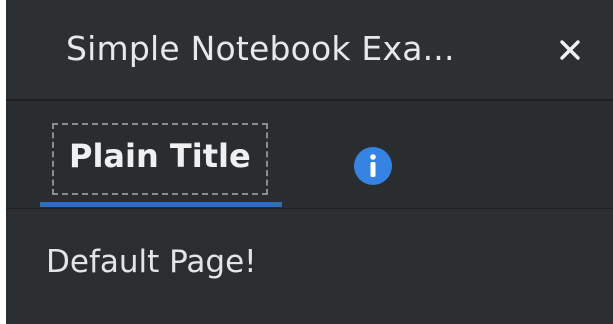 Image resolution: width=613 pixels, height=324 pixels. Describe the element at coordinates (161, 204) in the screenshot. I see `active-tab-indicator` at that location.